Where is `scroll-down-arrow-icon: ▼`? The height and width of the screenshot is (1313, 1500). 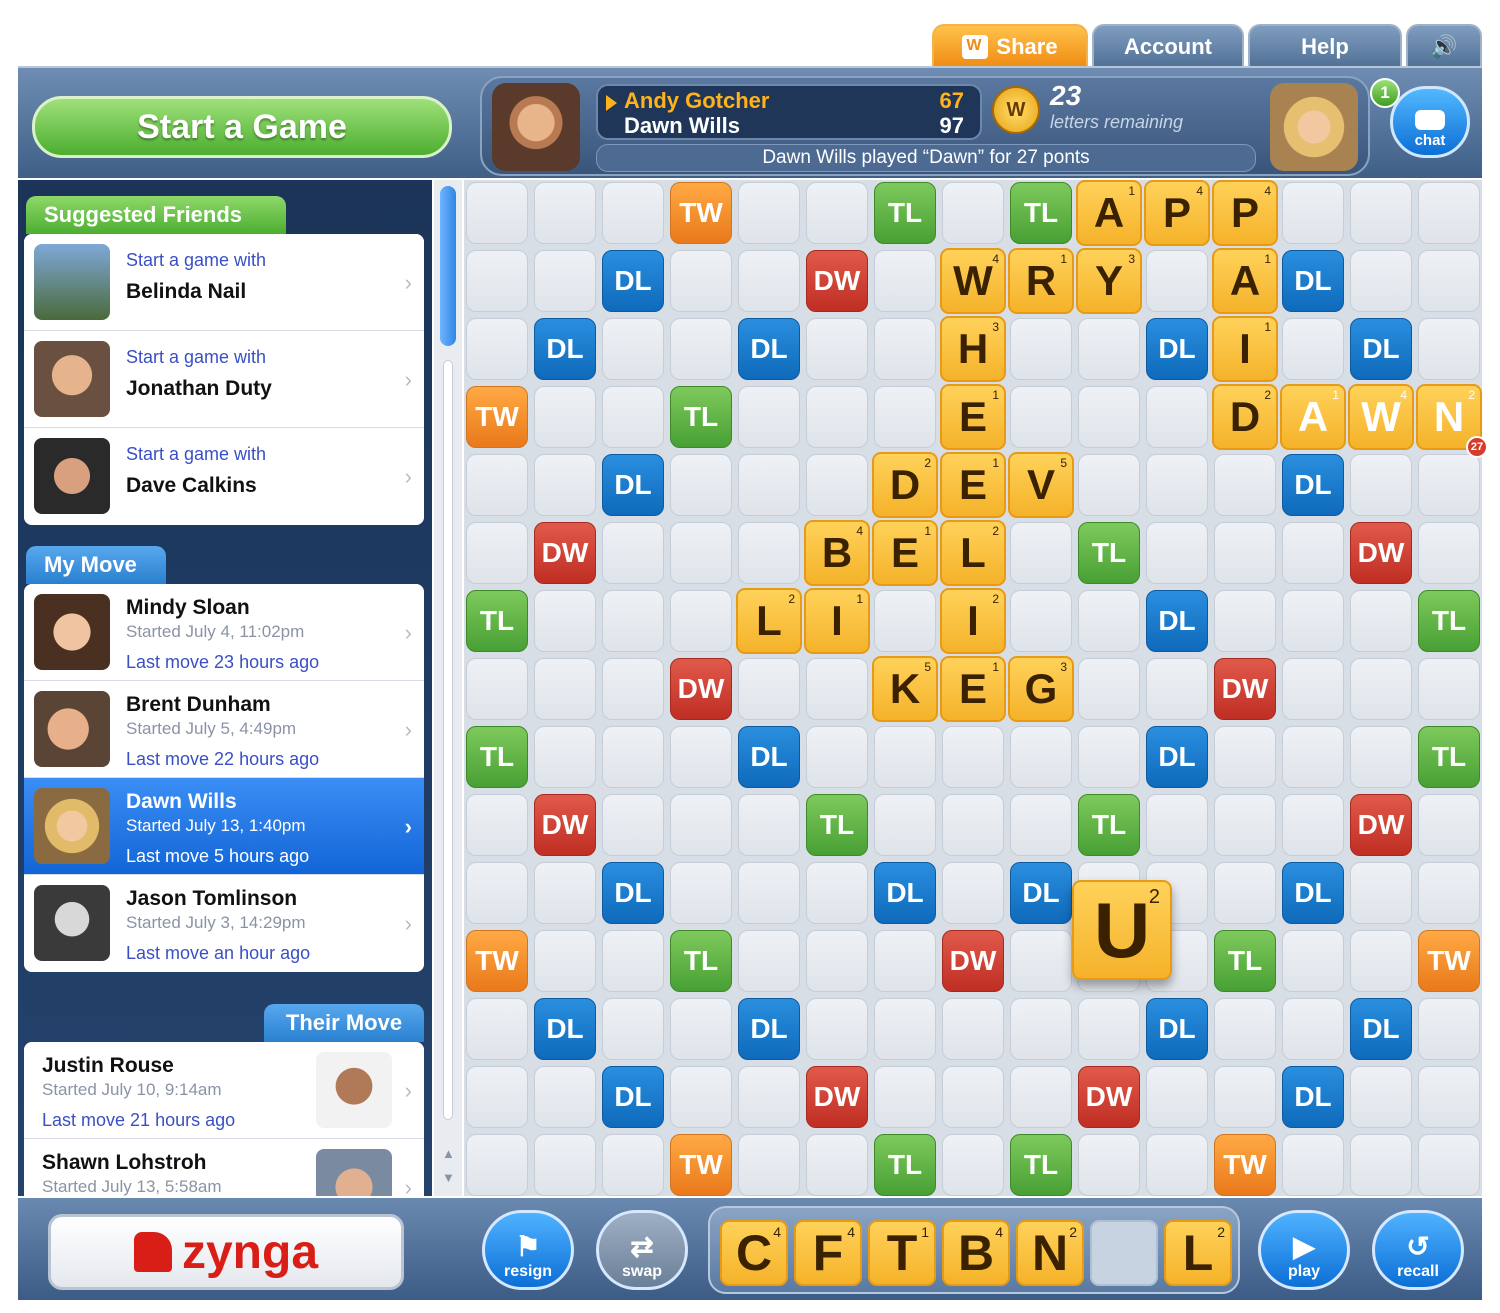
scroll-down-arrow-icon: ▼ is located at coordinates (448, 1177).